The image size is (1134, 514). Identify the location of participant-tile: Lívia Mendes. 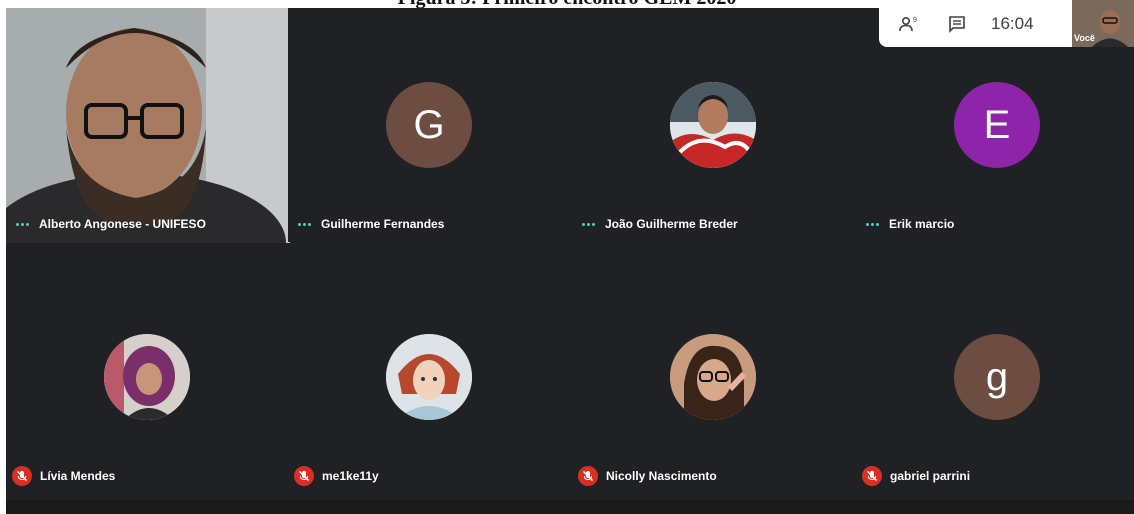
(147, 377).